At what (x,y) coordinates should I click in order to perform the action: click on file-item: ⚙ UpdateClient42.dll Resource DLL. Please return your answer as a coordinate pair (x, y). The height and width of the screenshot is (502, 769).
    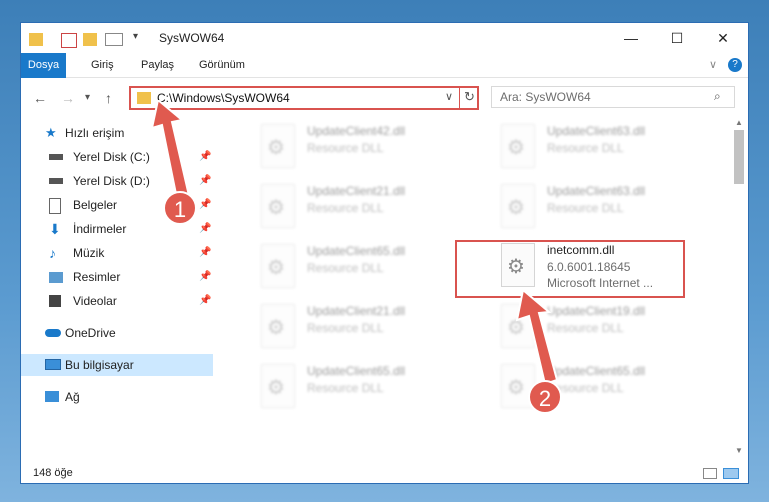
    Looking at the image, I should click on (356, 147).